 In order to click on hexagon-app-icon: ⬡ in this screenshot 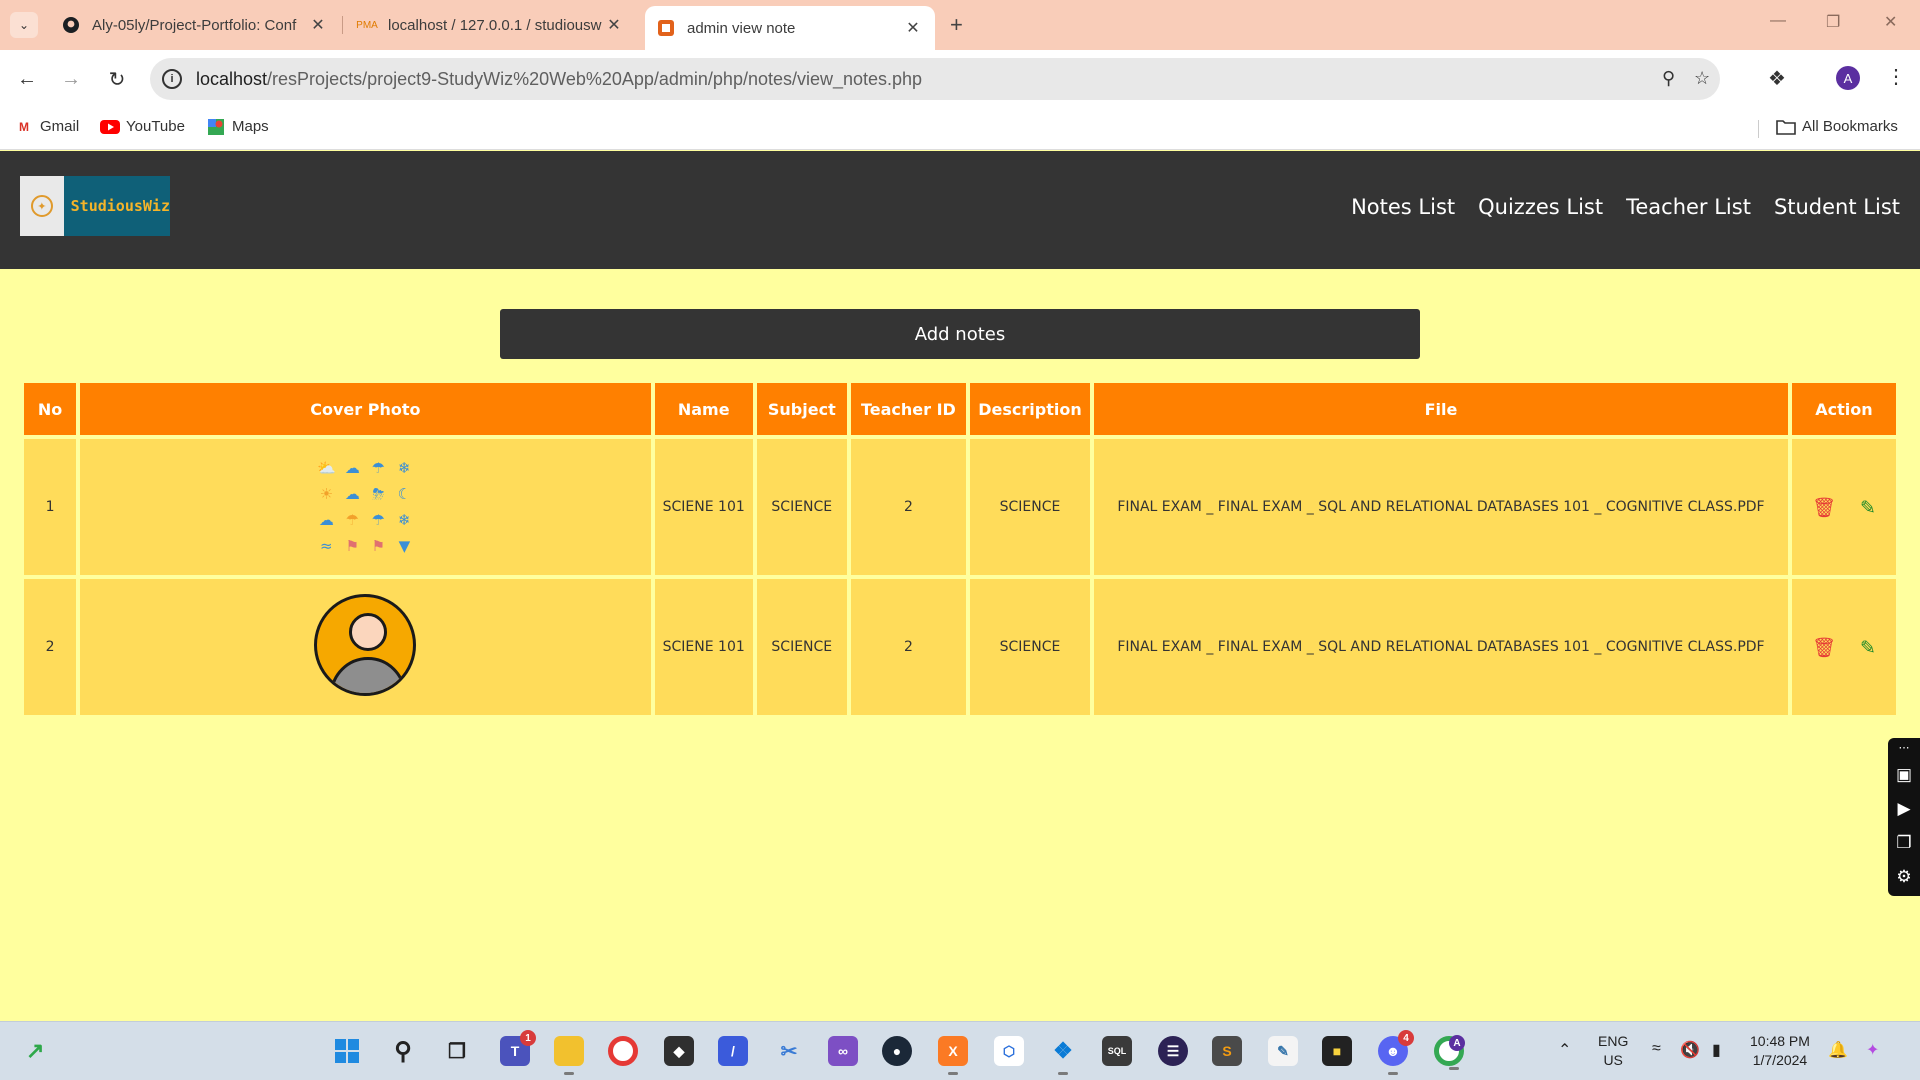, I will do `click(1009, 1051)`.